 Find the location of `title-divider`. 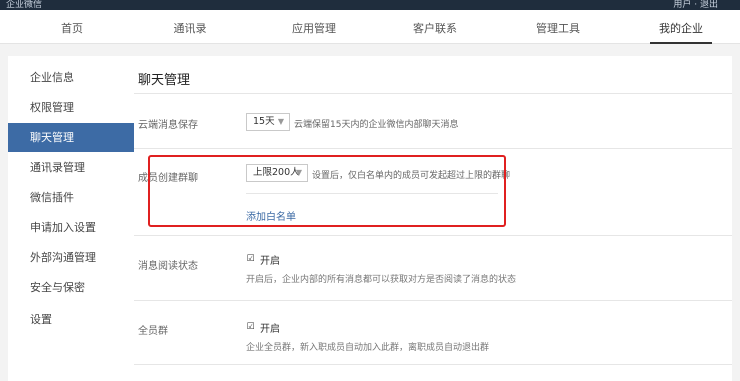

title-divider is located at coordinates (433, 93).